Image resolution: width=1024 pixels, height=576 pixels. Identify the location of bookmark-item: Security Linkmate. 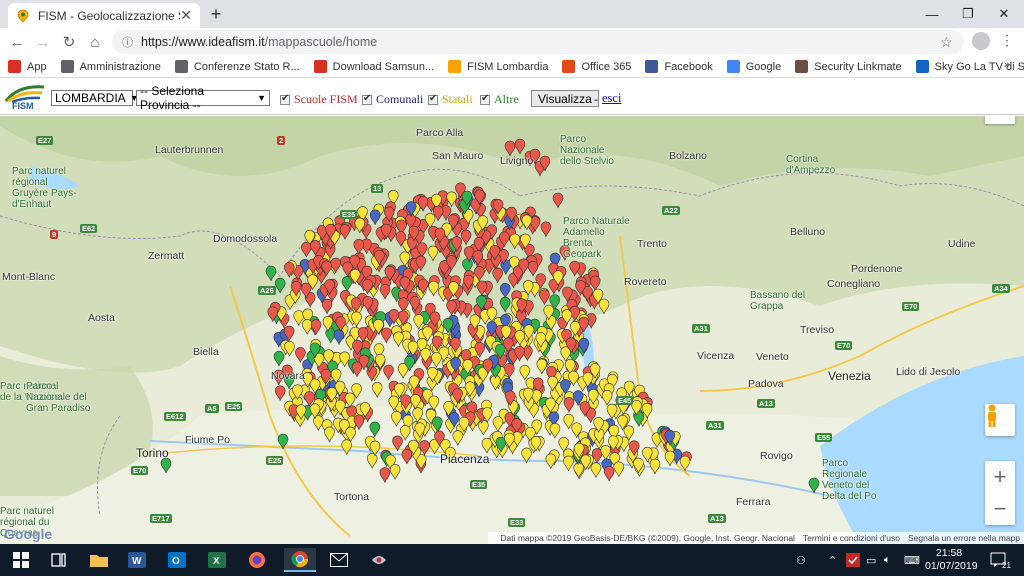
(848, 66).